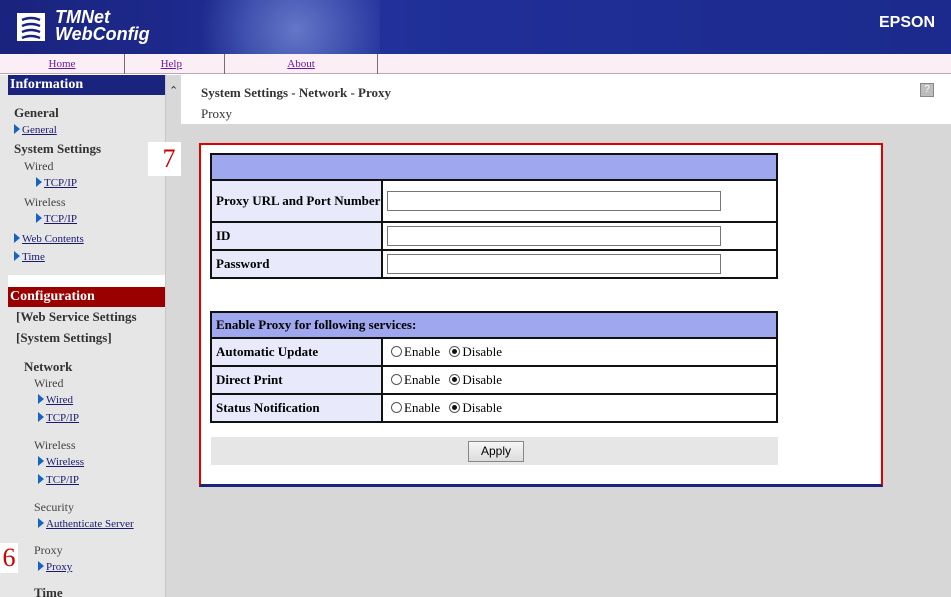 The height and width of the screenshot is (597, 951). What do you see at coordinates (86, 281) in the screenshot?
I see `sidebar-spacer` at bounding box center [86, 281].